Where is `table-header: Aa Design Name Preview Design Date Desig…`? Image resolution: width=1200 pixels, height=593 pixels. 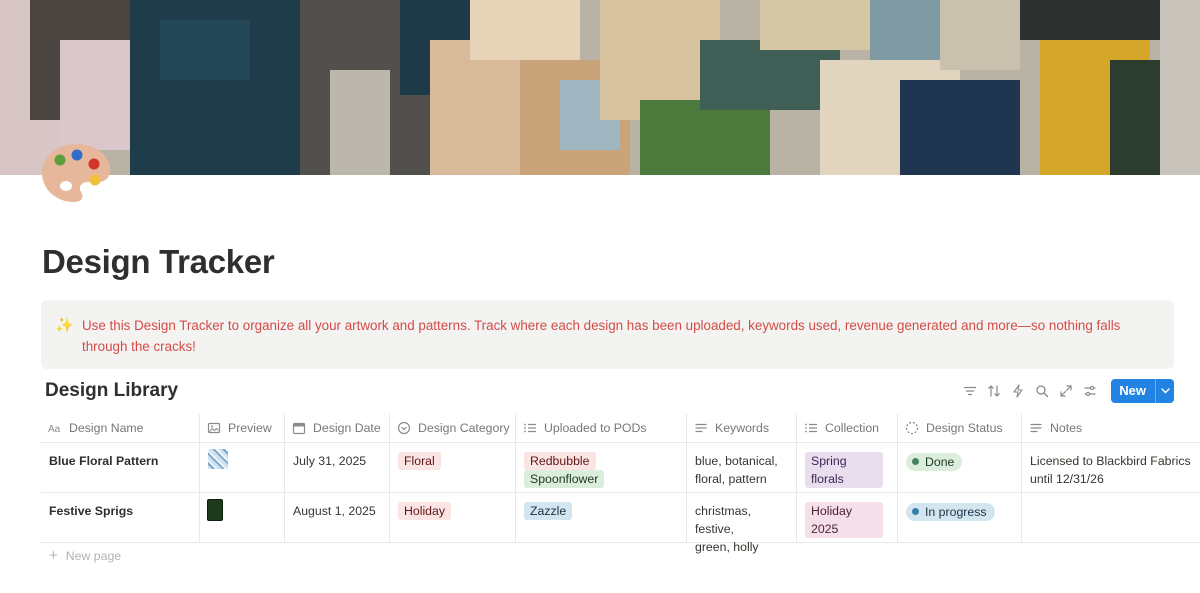
table-header: Aa Design Name Preview Design Date Desig… is located at coordinates (620, 428).